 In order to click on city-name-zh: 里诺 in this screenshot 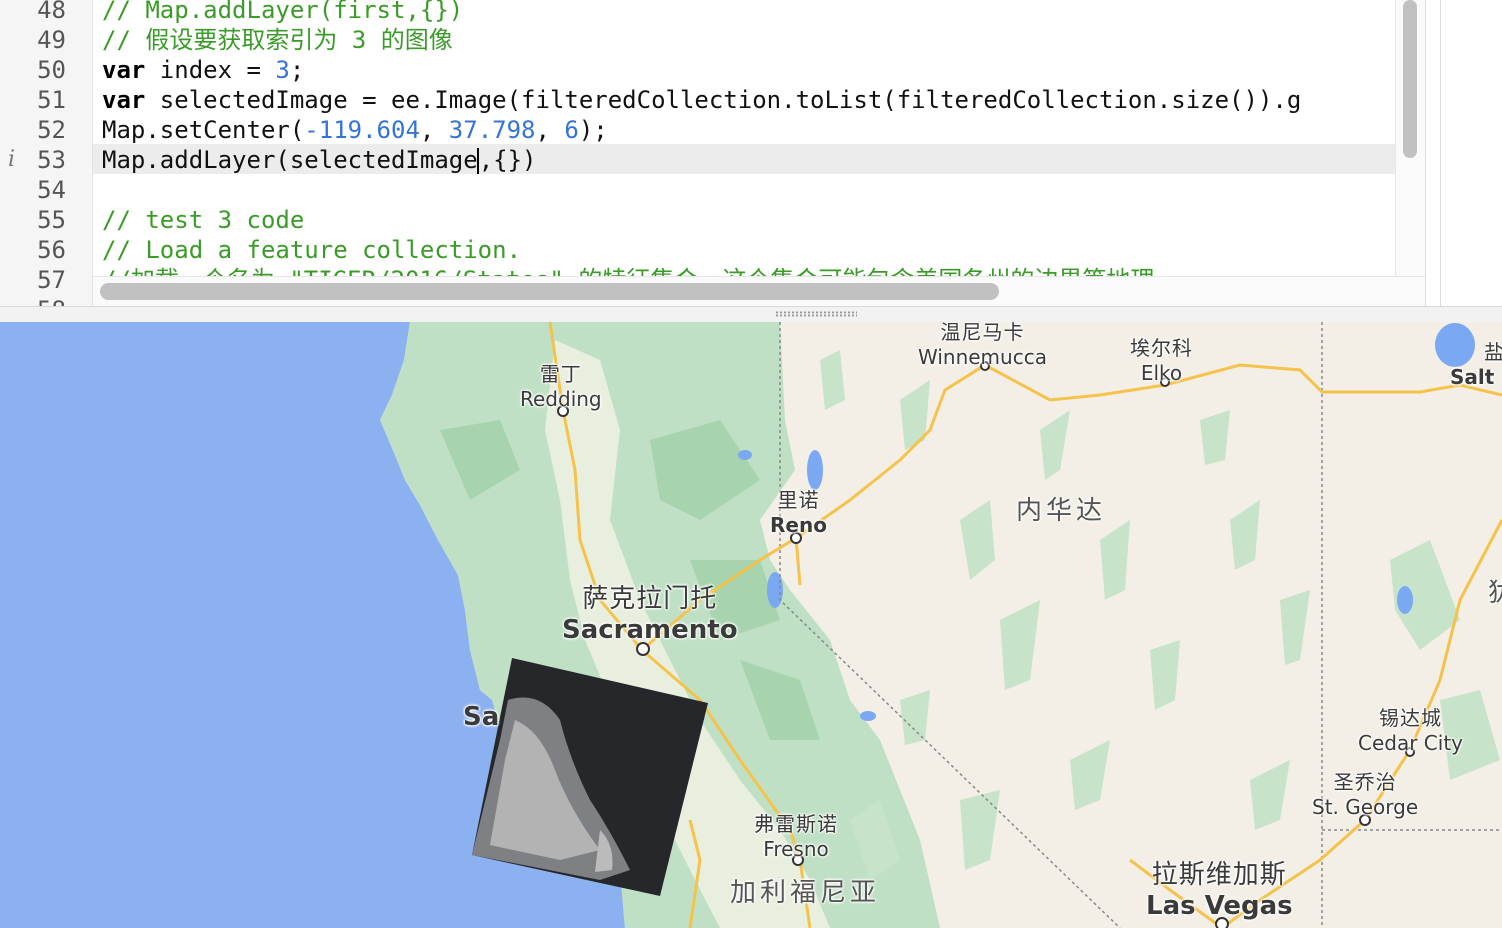, I will do `click(798, 500)`.